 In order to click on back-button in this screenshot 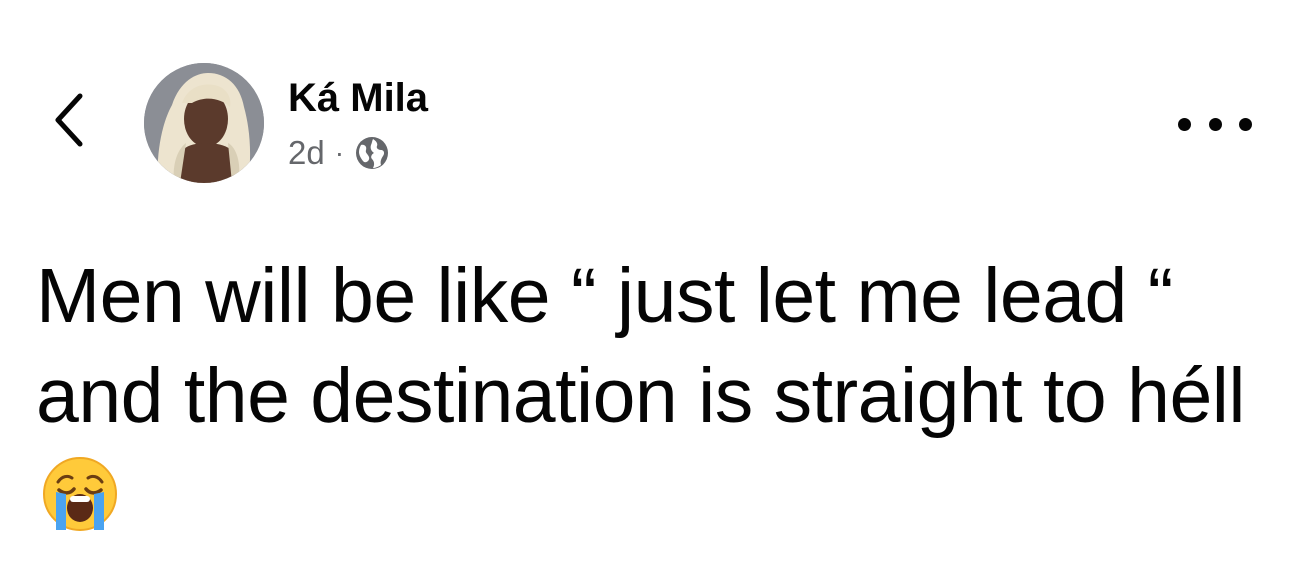, I will do `click(72, 120)`.